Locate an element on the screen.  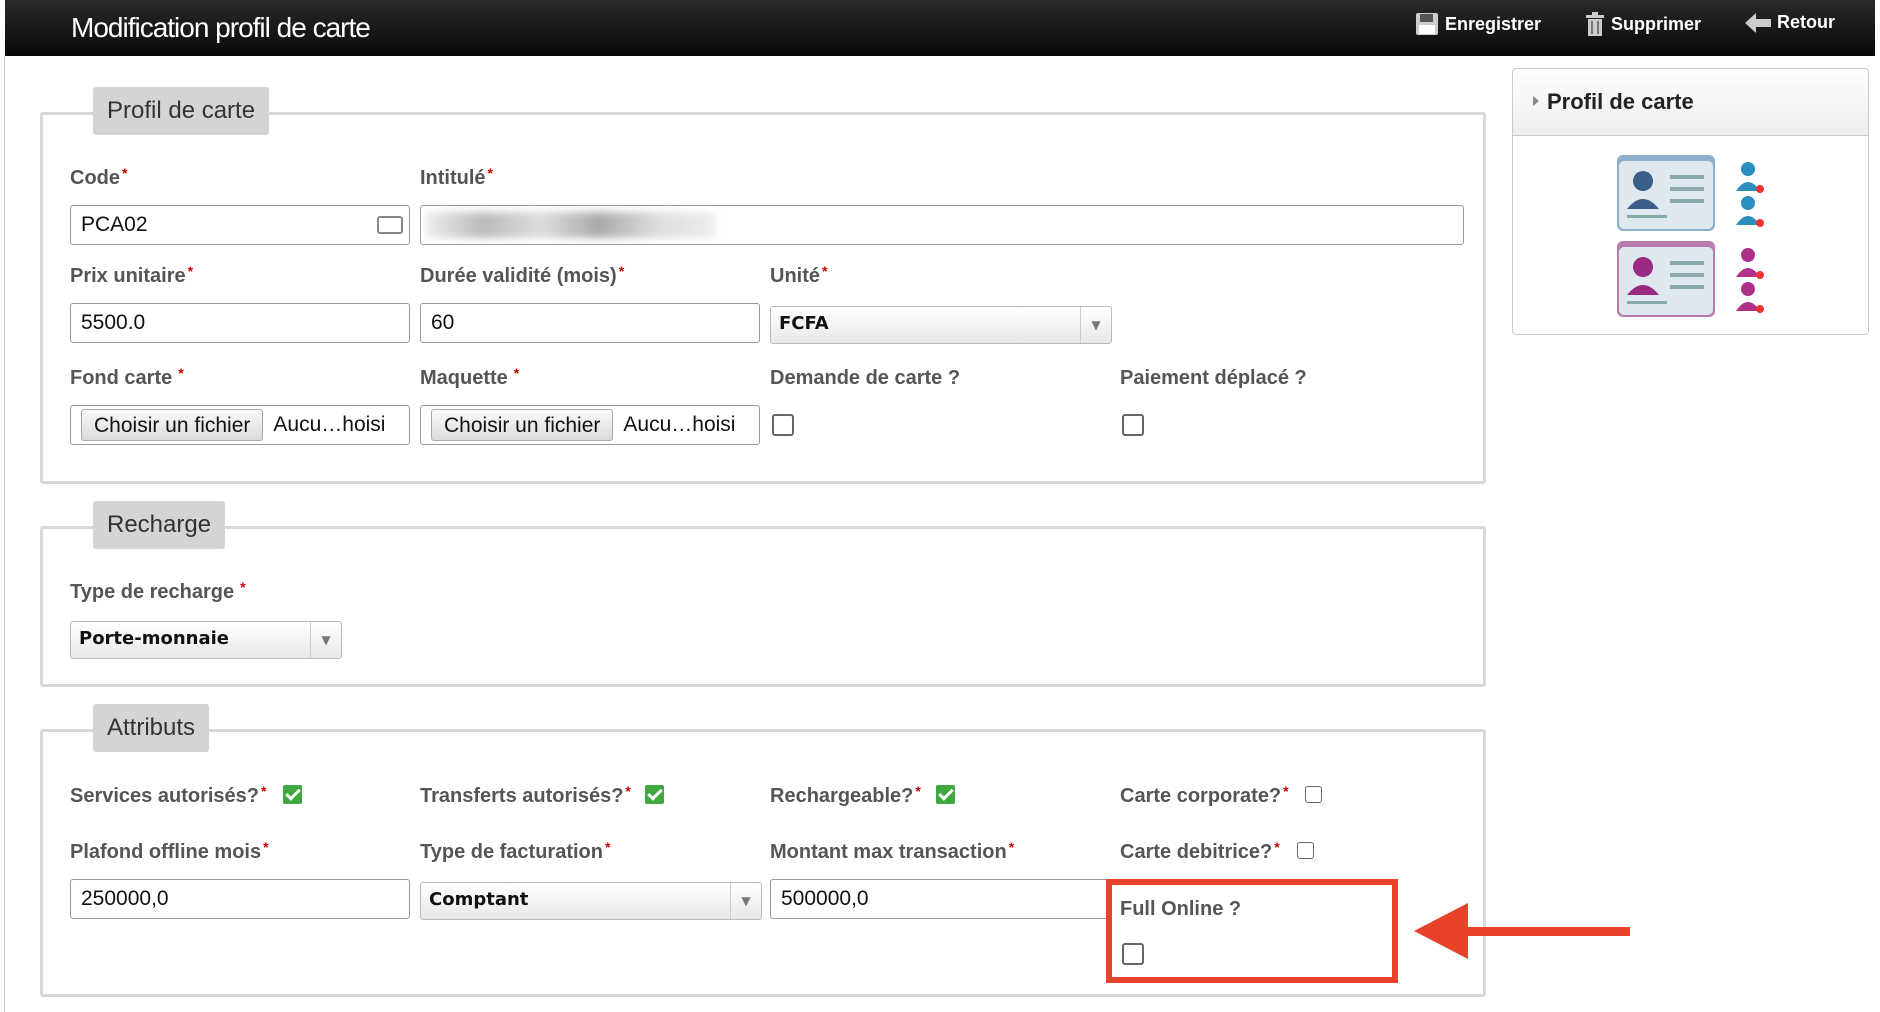
fond-carte-file-input: Choisir un fichier Aucu…hoisi is located at coordinates (240, 425).